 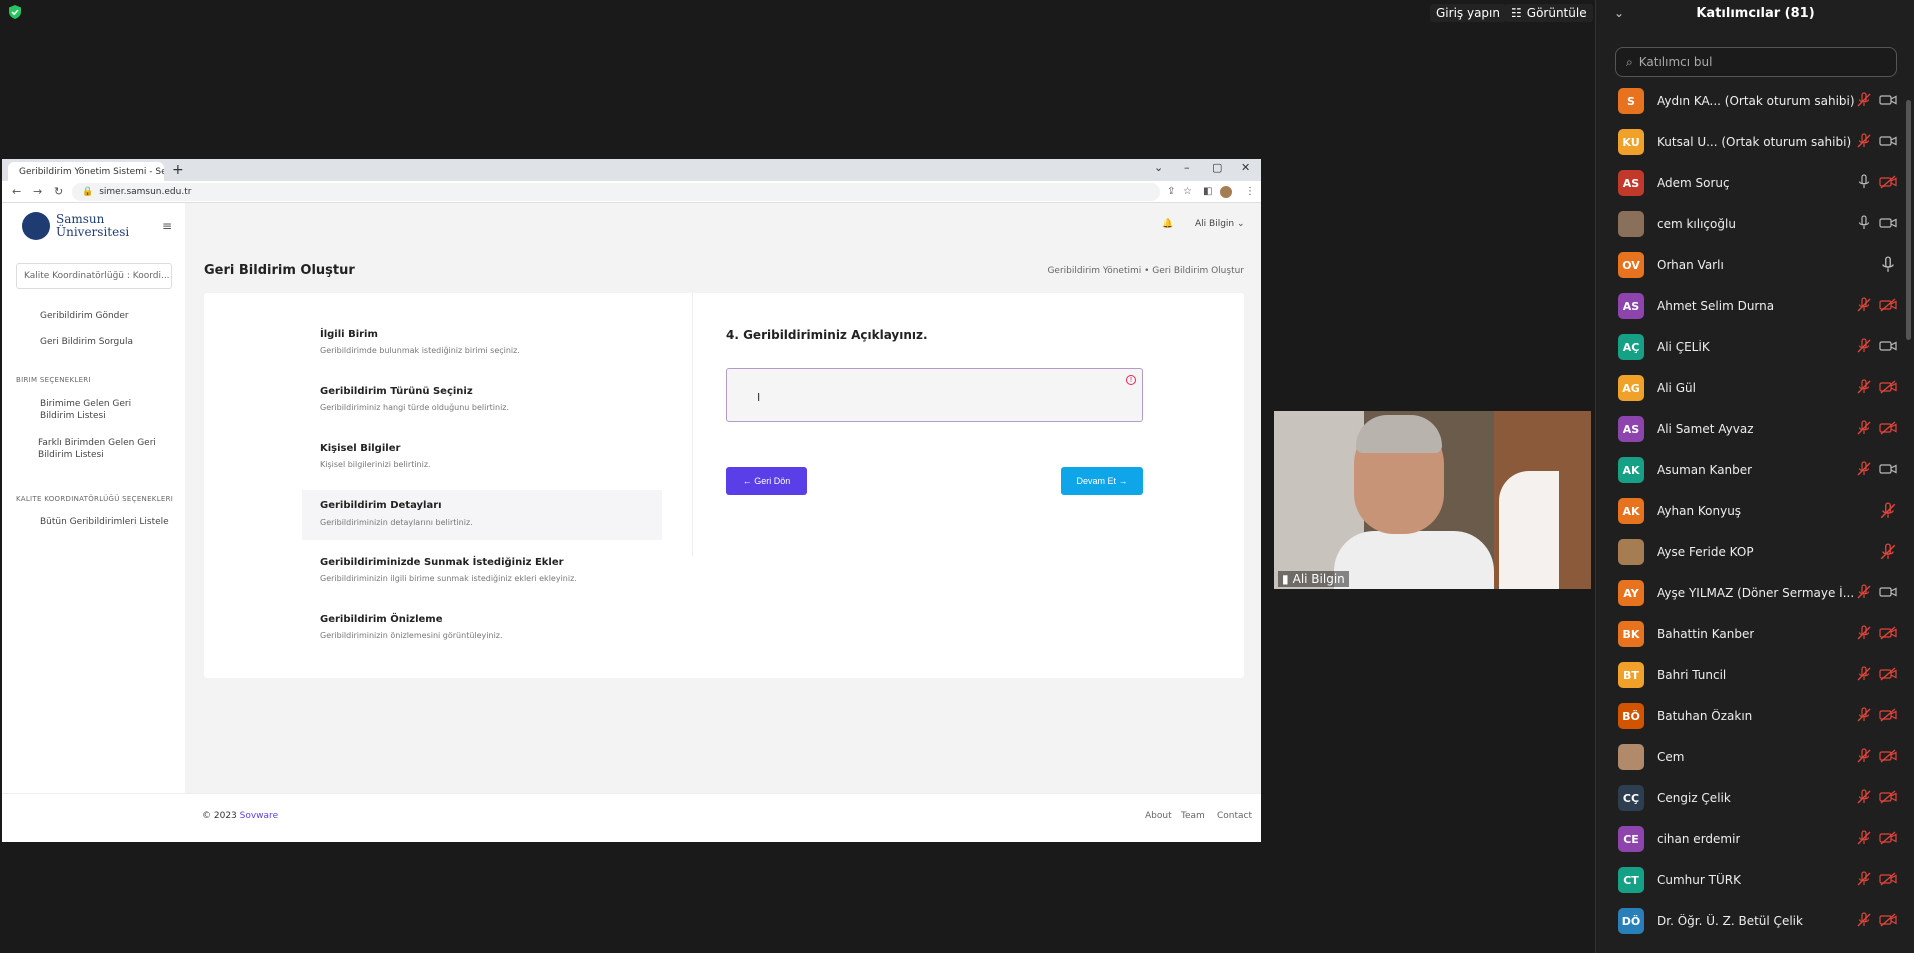 What do you see at coordinates (1755, 879) in the screenshot?
I see `participant-row: CT Cumhur TÜRK` at bounding box center [1755, 879].